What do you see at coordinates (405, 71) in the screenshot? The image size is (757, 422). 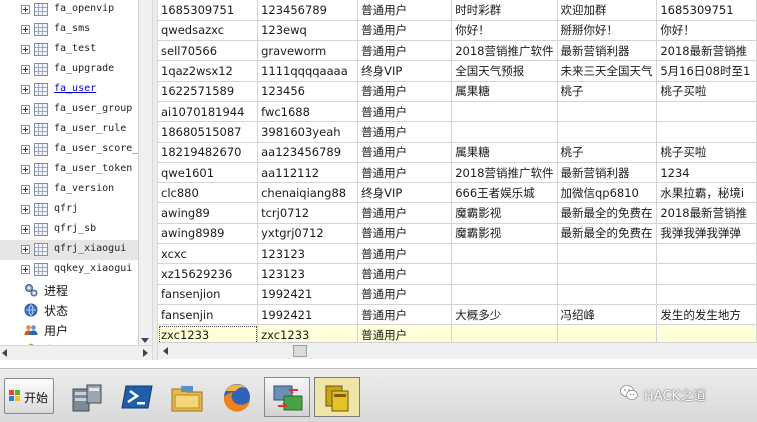 I see `table-cell: 终身VIP` at bounding box center [405, 71].